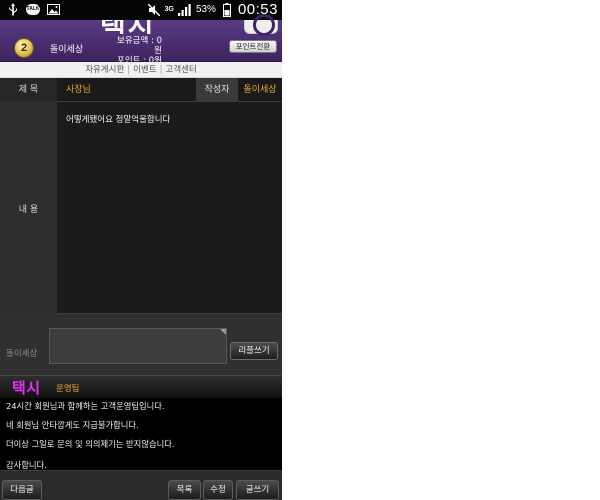  I want to click on bottom-toolbar: 다음글 목록 수정 글쓰기, so click(141, 485).